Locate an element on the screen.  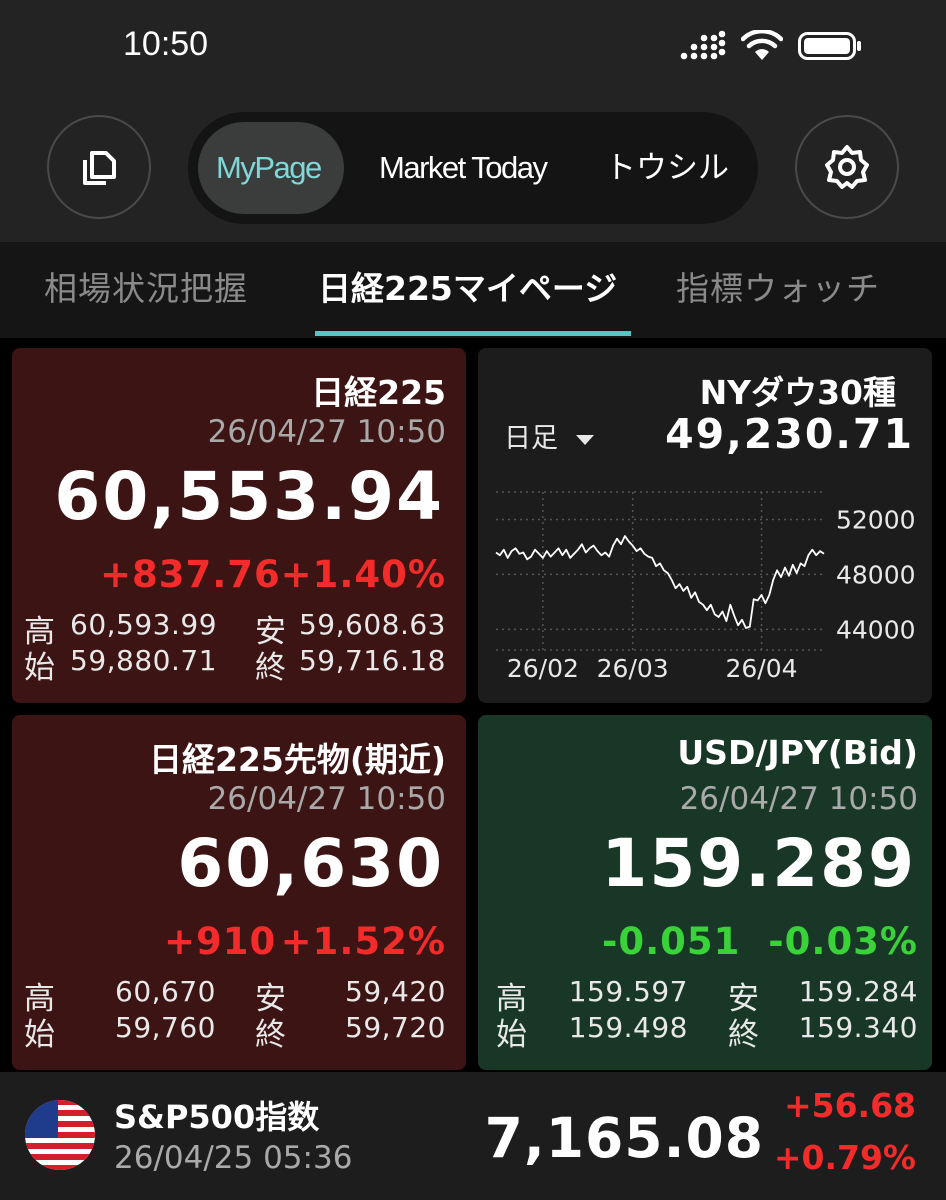
open-value: 59,760 is located at coordinates (165, 1027).